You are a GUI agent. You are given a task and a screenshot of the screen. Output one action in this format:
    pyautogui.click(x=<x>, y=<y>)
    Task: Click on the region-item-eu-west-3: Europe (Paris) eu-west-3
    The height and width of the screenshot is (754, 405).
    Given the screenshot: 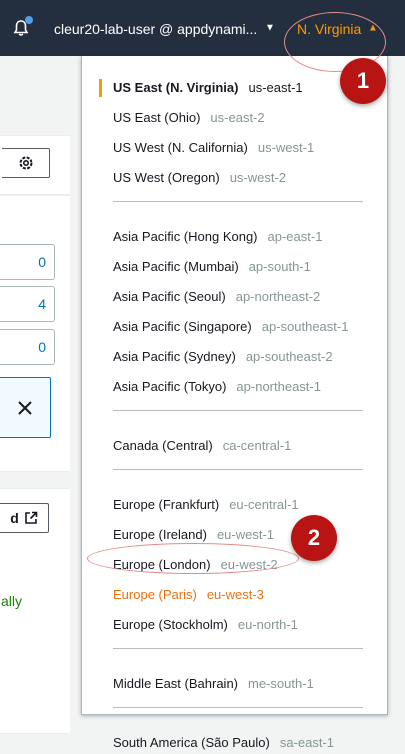 What is the action you would take?
    pyautogui.click(x=188, y=595)
    